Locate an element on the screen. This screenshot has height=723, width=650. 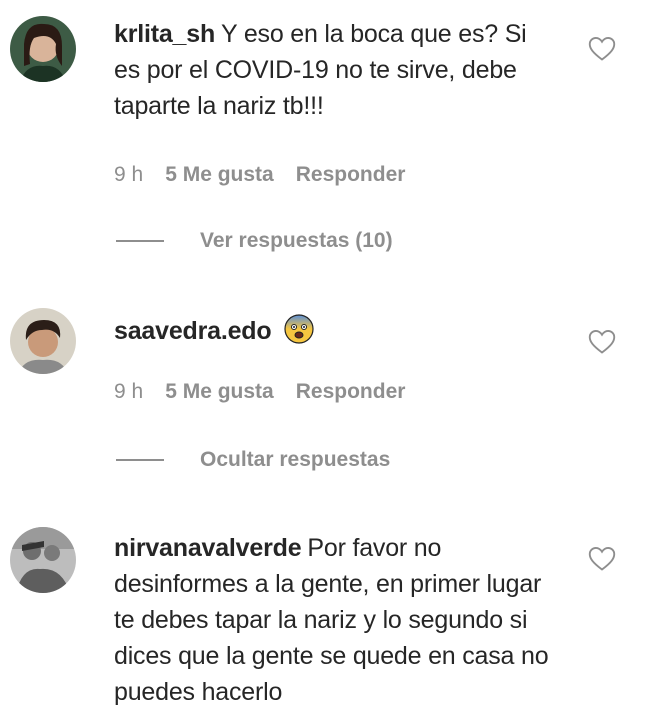
comment-text: saavedra.edo is located at coordinates (334, 331).